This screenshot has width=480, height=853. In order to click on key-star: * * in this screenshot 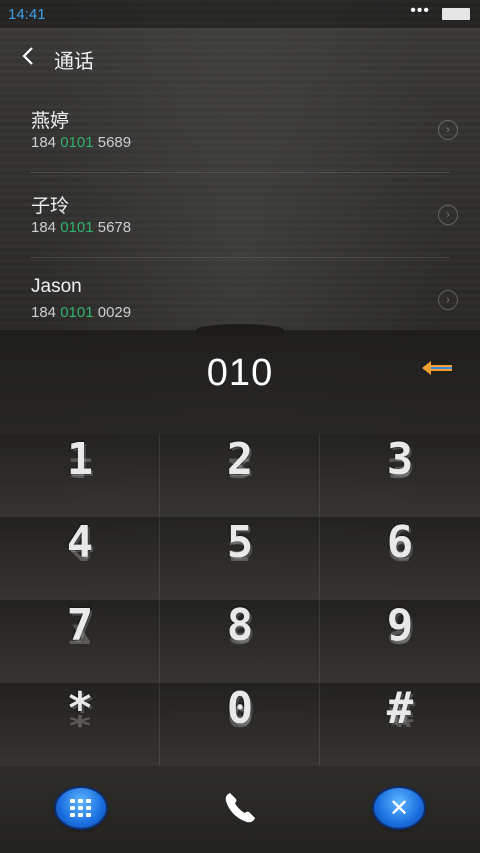, I will do `click(80, 724)`.